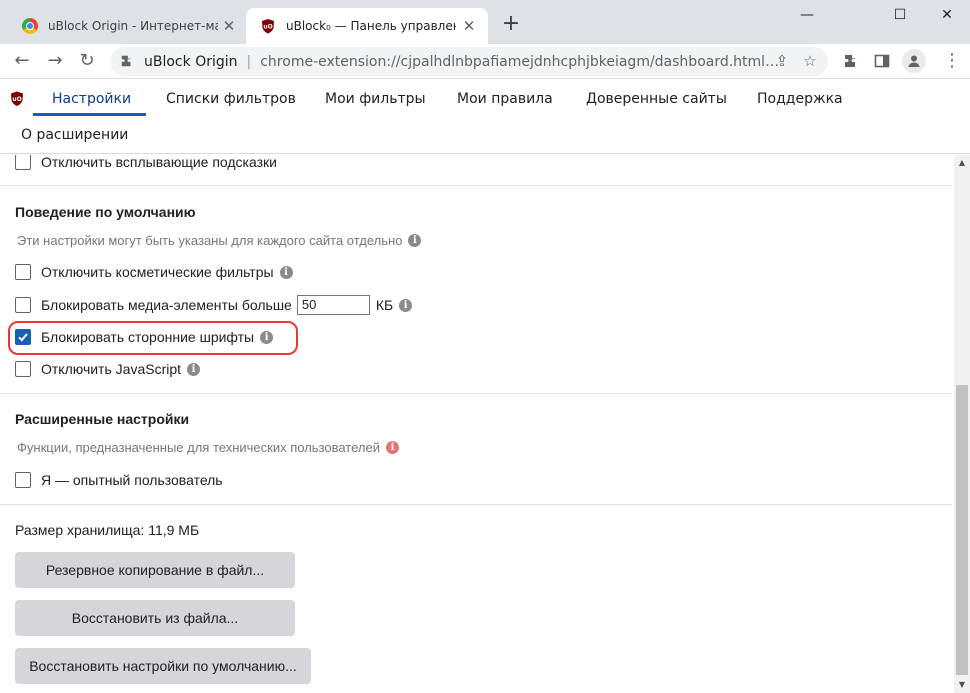  I want to click on tab-support: Поддержка, so click(800, 99).